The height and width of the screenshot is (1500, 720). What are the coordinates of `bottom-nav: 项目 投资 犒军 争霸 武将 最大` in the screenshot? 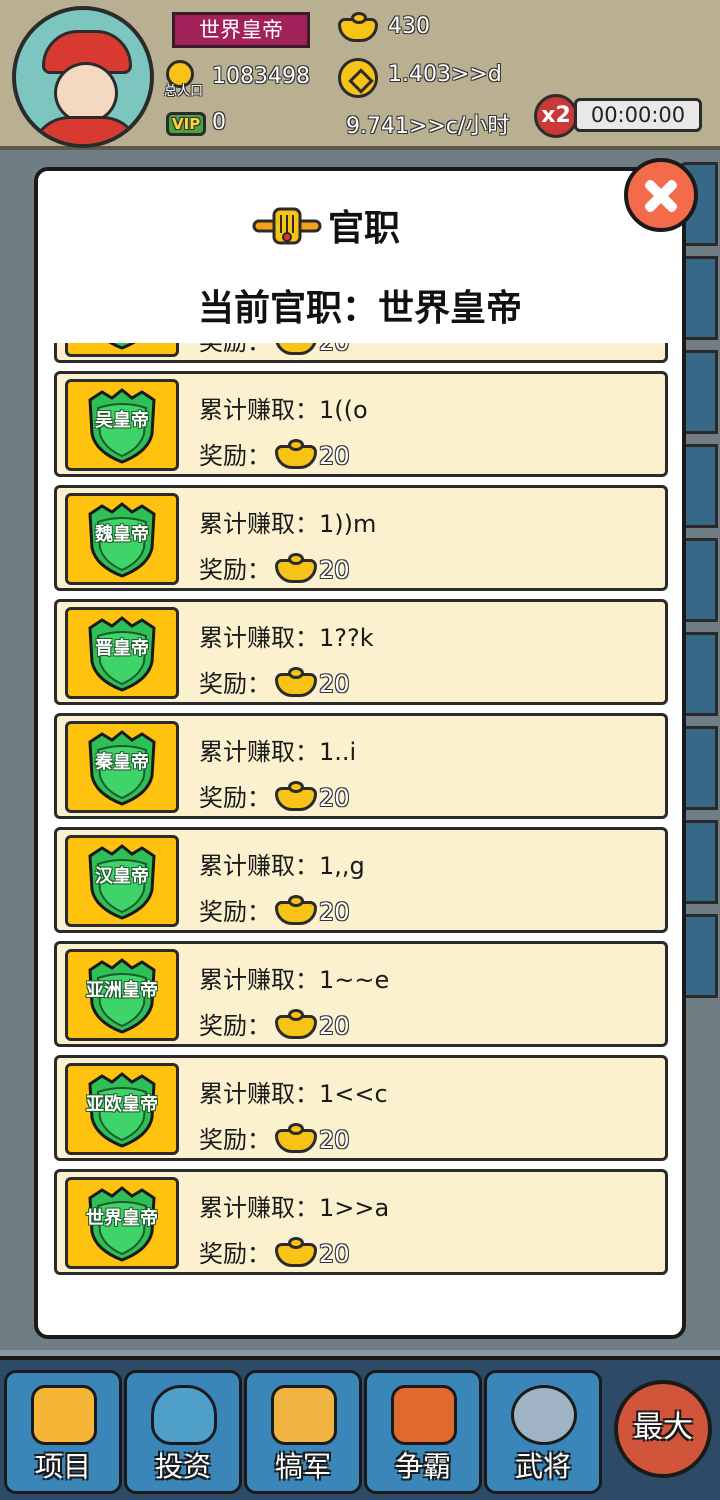 It's located at (360, 1428).